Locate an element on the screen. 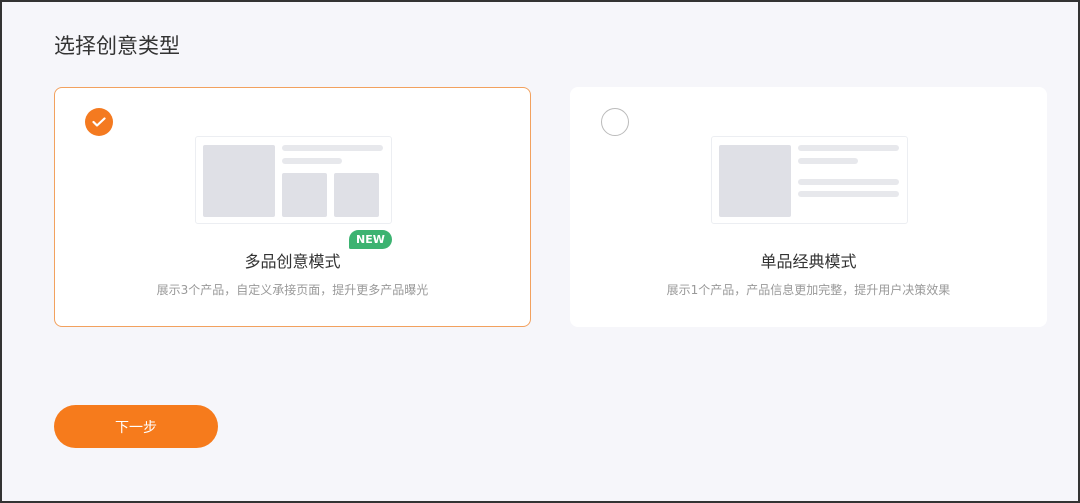  unchecked-radio-icon is located at coordinates (615, 122).